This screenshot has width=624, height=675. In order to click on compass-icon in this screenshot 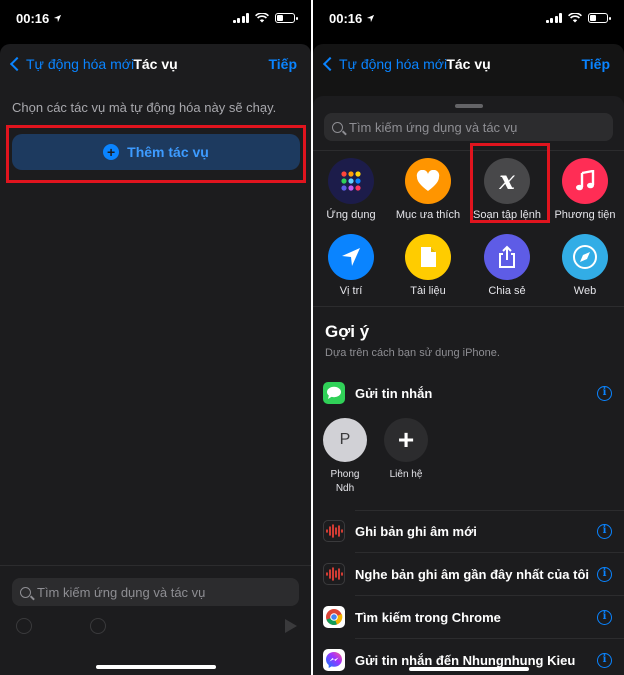, I will do `click(585, 257)`.